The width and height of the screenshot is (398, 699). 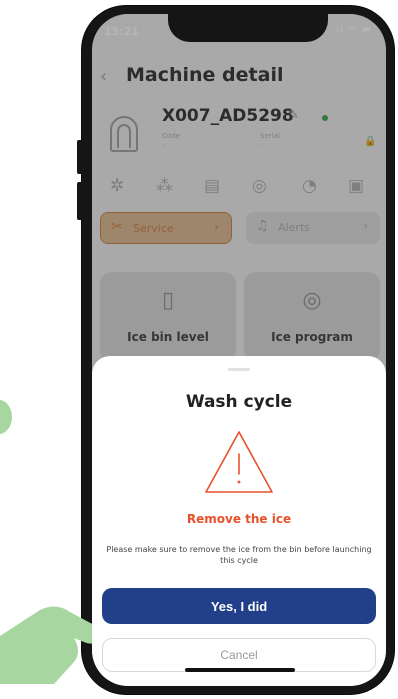 I want to click on phone-side-button-upper, so click(x=80, y=157).